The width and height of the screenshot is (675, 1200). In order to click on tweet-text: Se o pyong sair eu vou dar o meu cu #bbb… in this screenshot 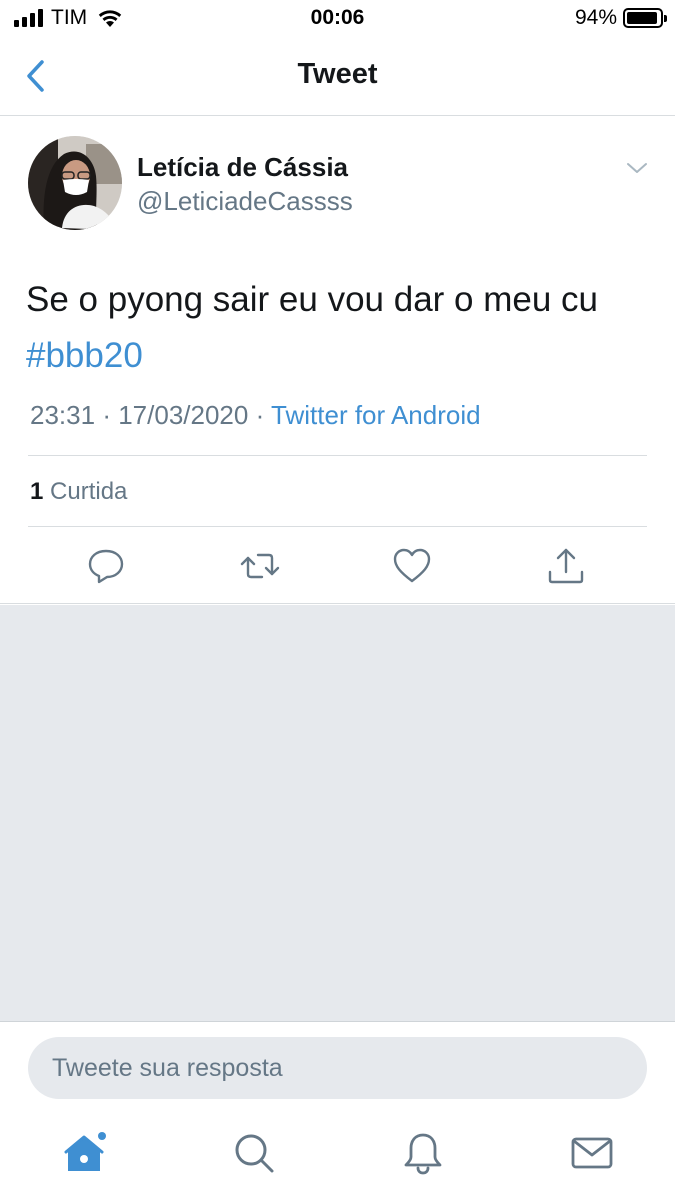, I will do `click(336, 328)`.